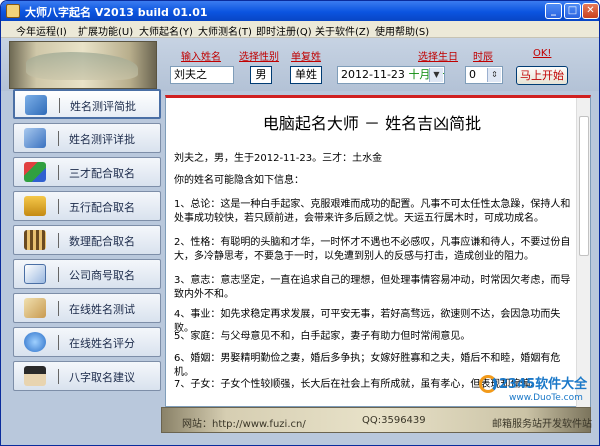  What do you see at coordinates (259, 57) in the screenshot?
I see `gender-label: 选择性别` at bounding box center [259, 57].